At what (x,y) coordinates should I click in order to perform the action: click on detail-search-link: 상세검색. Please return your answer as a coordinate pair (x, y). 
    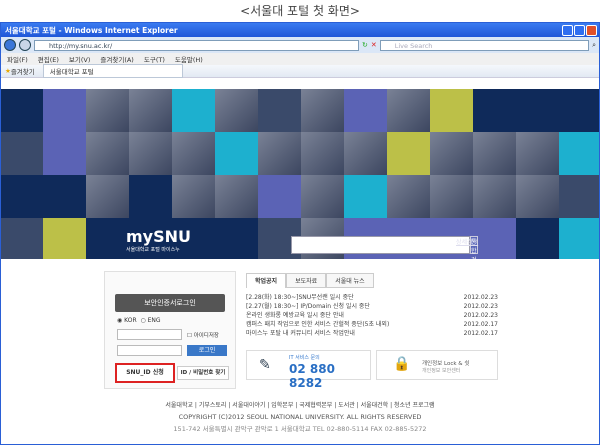
    Looking at the image, I should click on (467, 241).